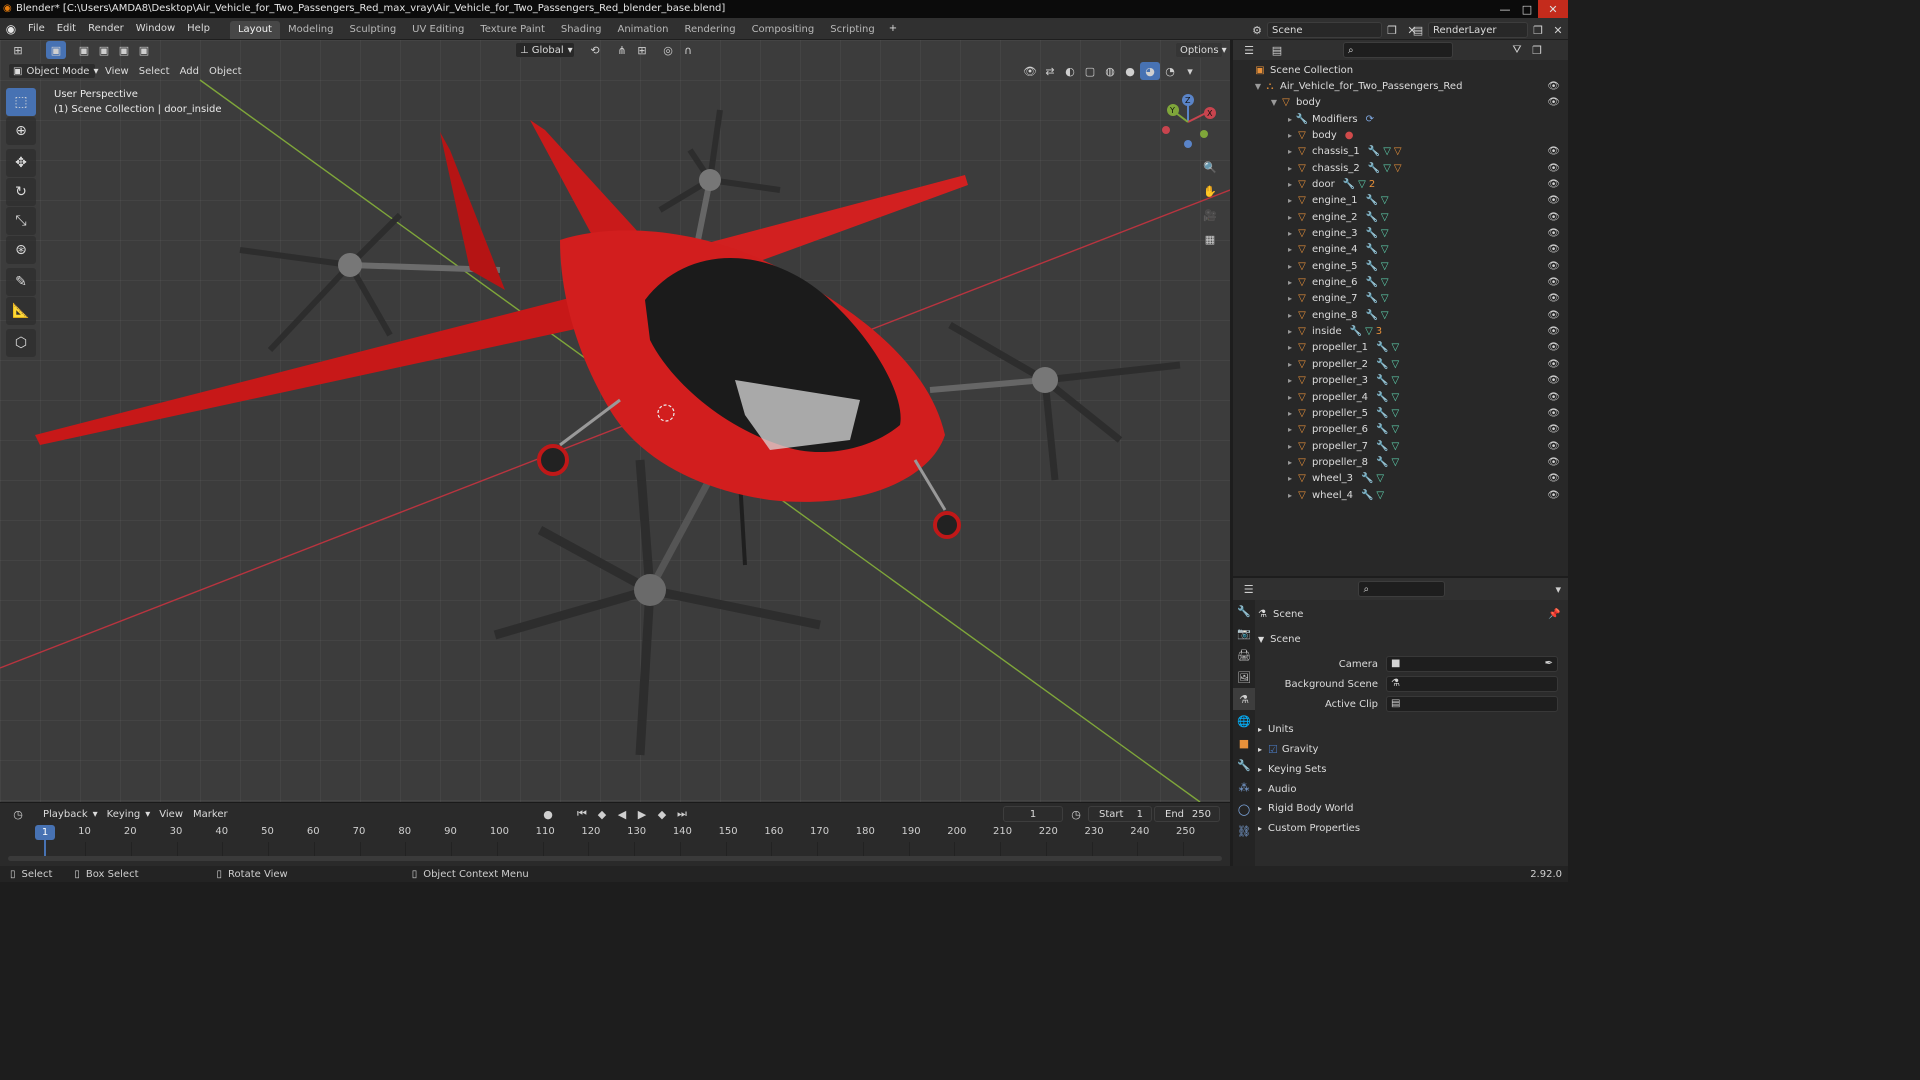 This screenshot has height=1080, width=1920. I want to click on menu-edit: Edit, so click(66, 29).